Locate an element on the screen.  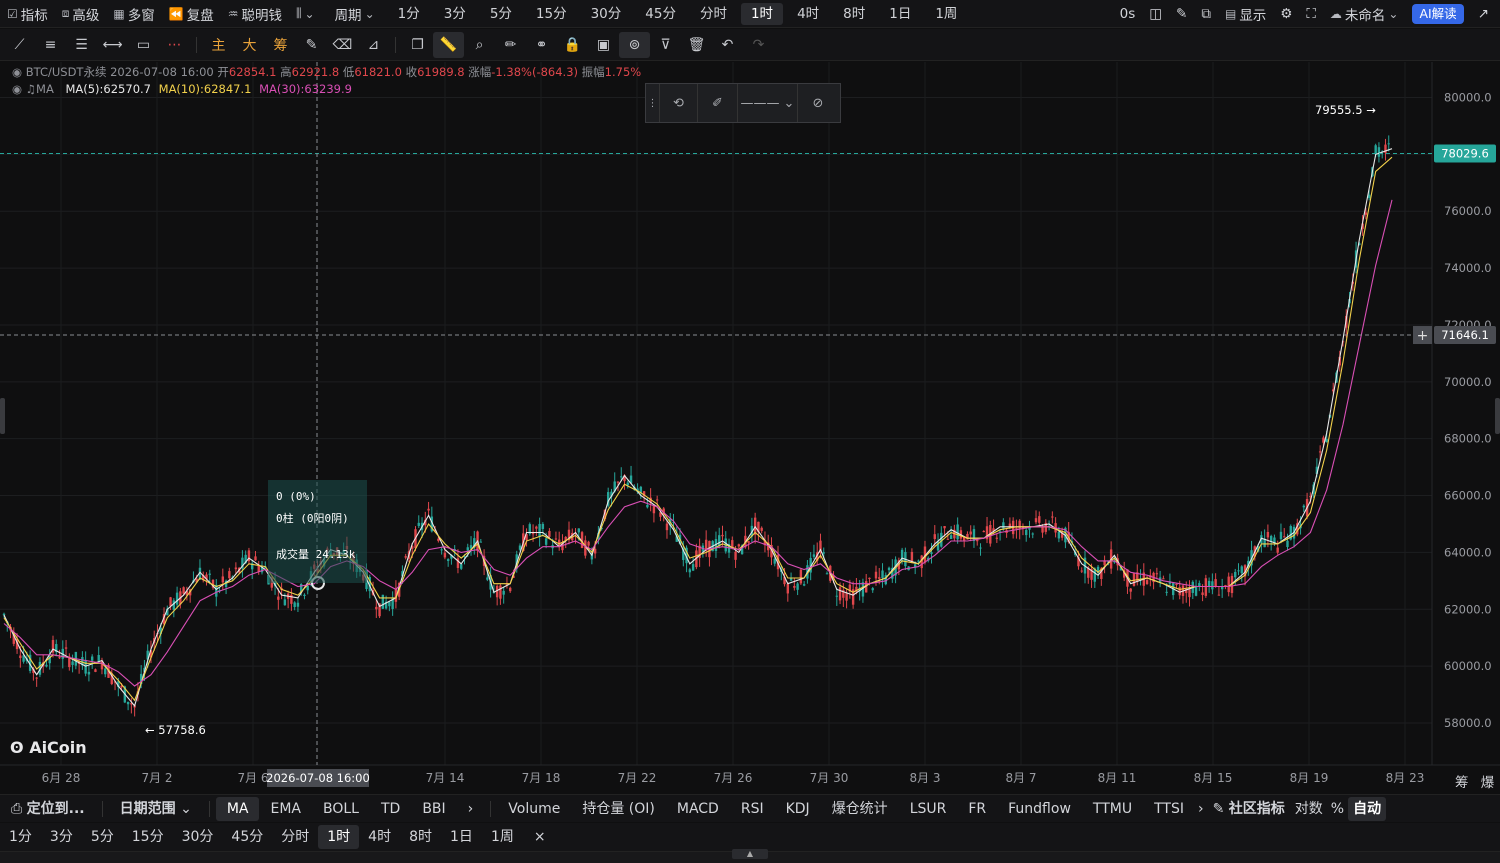
zoom-icon: ⌕ is located at coordinates (479, 45).